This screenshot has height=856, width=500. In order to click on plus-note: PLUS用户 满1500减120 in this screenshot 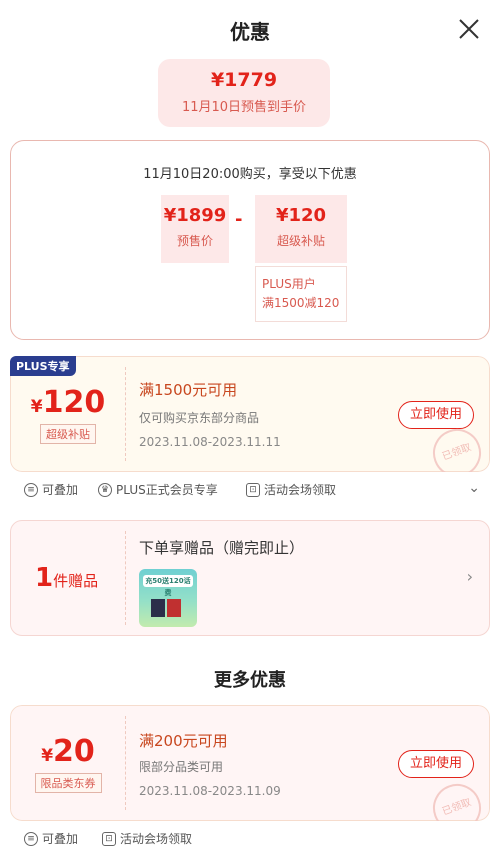, I will do `click(301, 294)`.